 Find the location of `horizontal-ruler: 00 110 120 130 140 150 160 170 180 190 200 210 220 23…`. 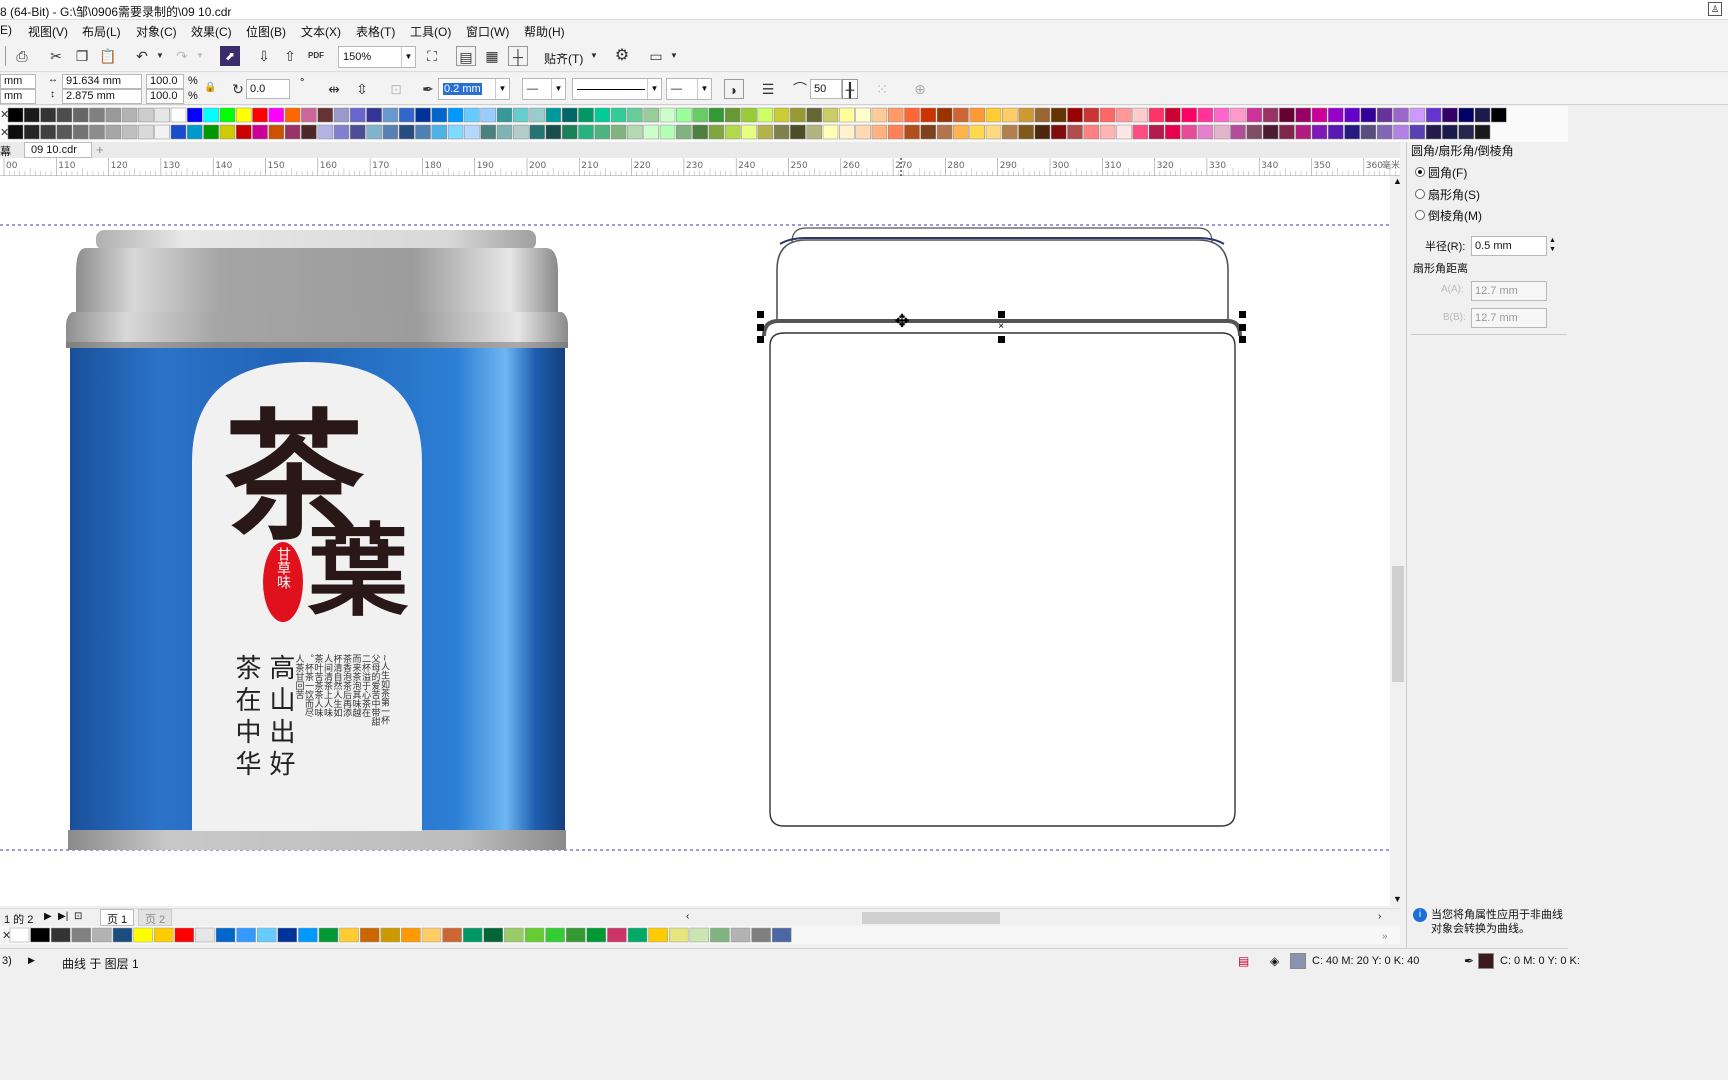

horizontal-ruler: 00 110 120 130 140 150 160 170 180 190 200 210 220 23… is located at coordinates (706, 167).